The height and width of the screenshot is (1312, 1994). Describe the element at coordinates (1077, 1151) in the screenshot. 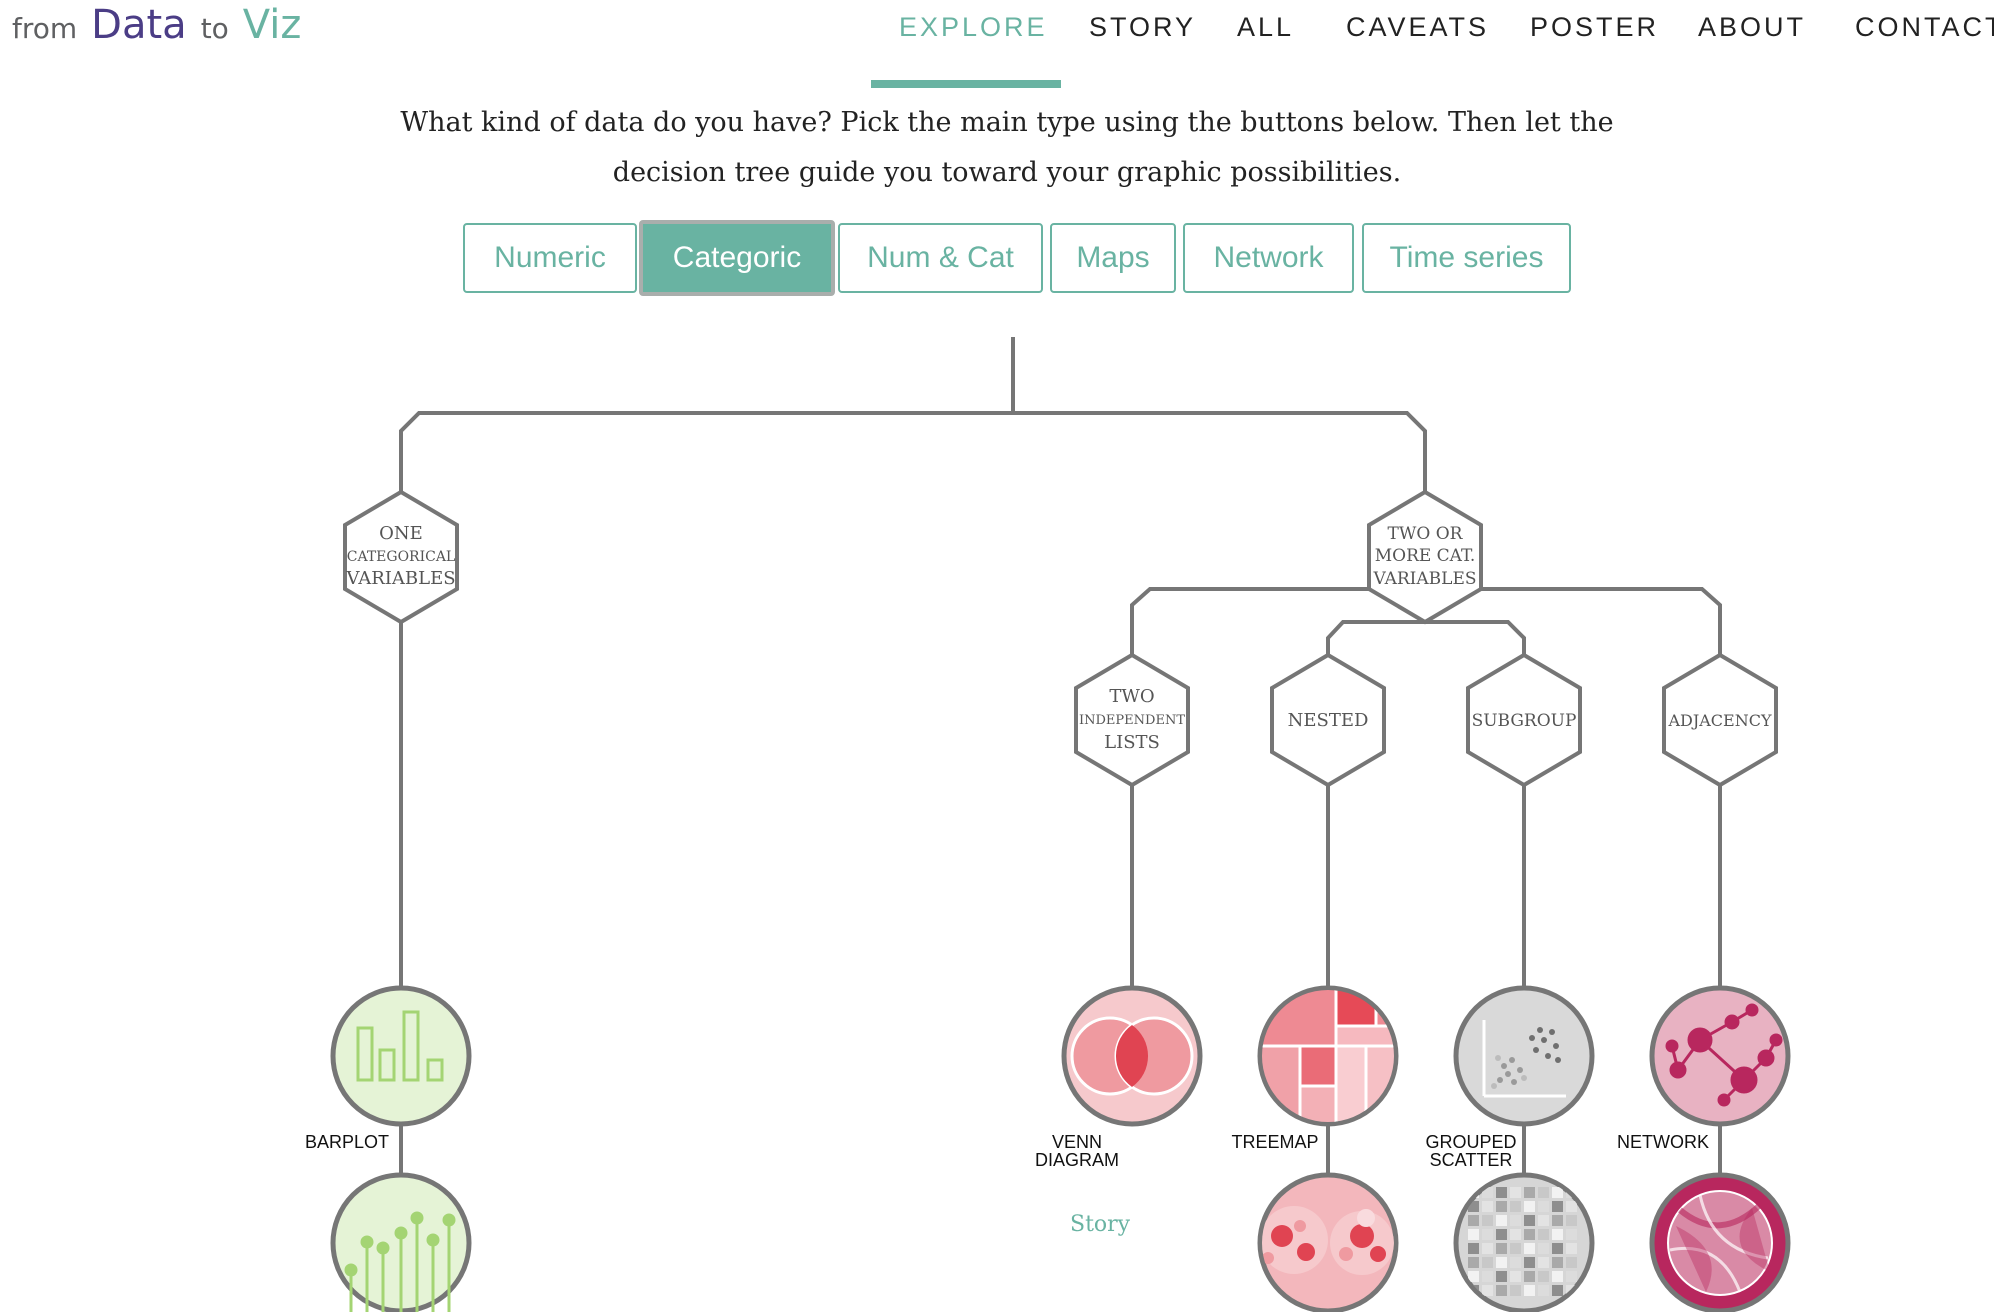

I see `venn-diagram-label: VENN DIAGRAM` at that location.